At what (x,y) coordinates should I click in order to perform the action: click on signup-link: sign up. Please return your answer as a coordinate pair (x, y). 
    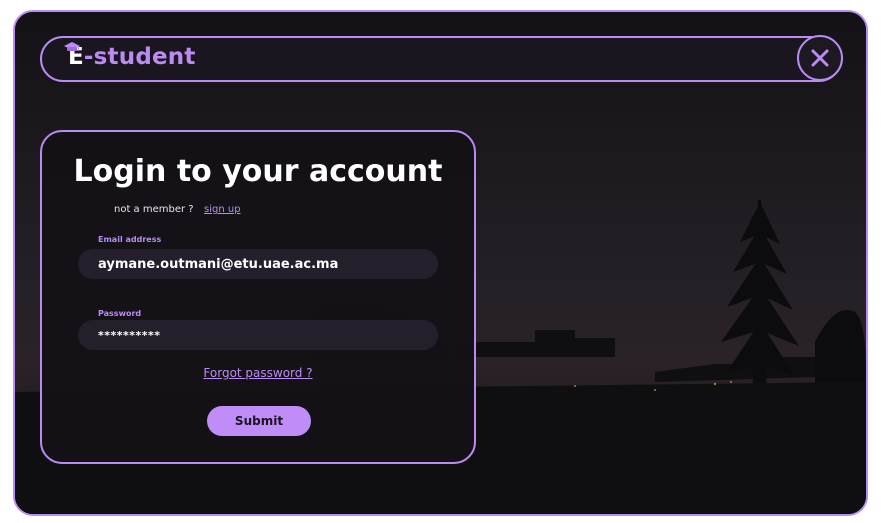
    Looking at the image, I should click on (222, 209).